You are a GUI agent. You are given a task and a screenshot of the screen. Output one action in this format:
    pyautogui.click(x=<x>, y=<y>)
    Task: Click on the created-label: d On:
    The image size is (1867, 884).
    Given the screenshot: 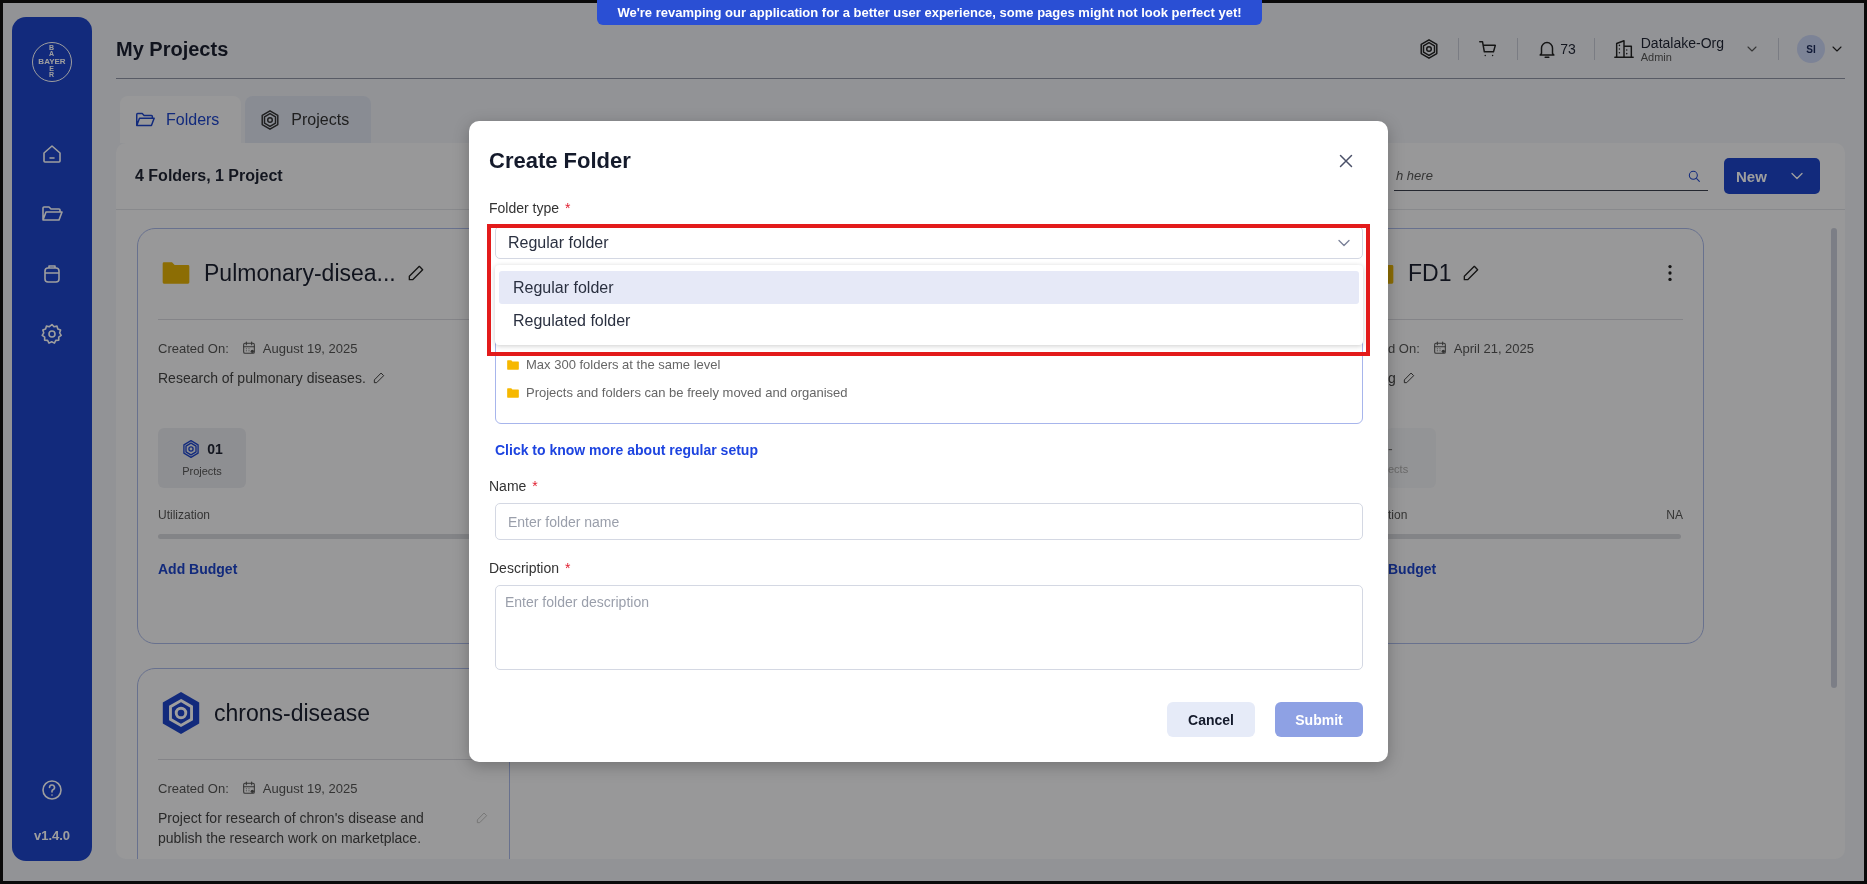 What is the action you would take?
    pyautogui.click(x=1404, y=348)
    